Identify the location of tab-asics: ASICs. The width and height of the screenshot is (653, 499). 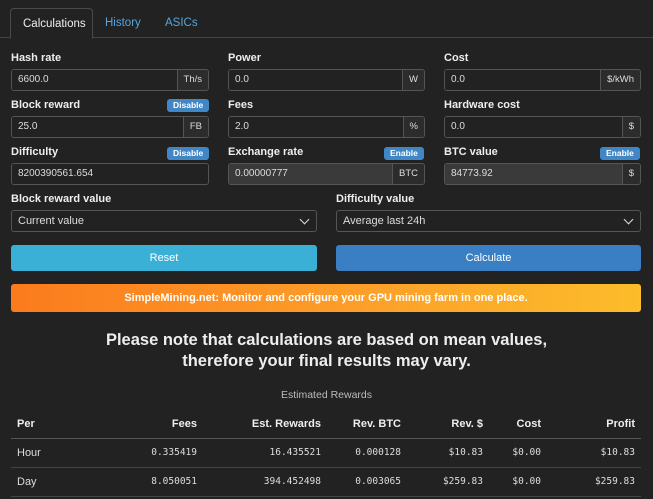
(181, 23).